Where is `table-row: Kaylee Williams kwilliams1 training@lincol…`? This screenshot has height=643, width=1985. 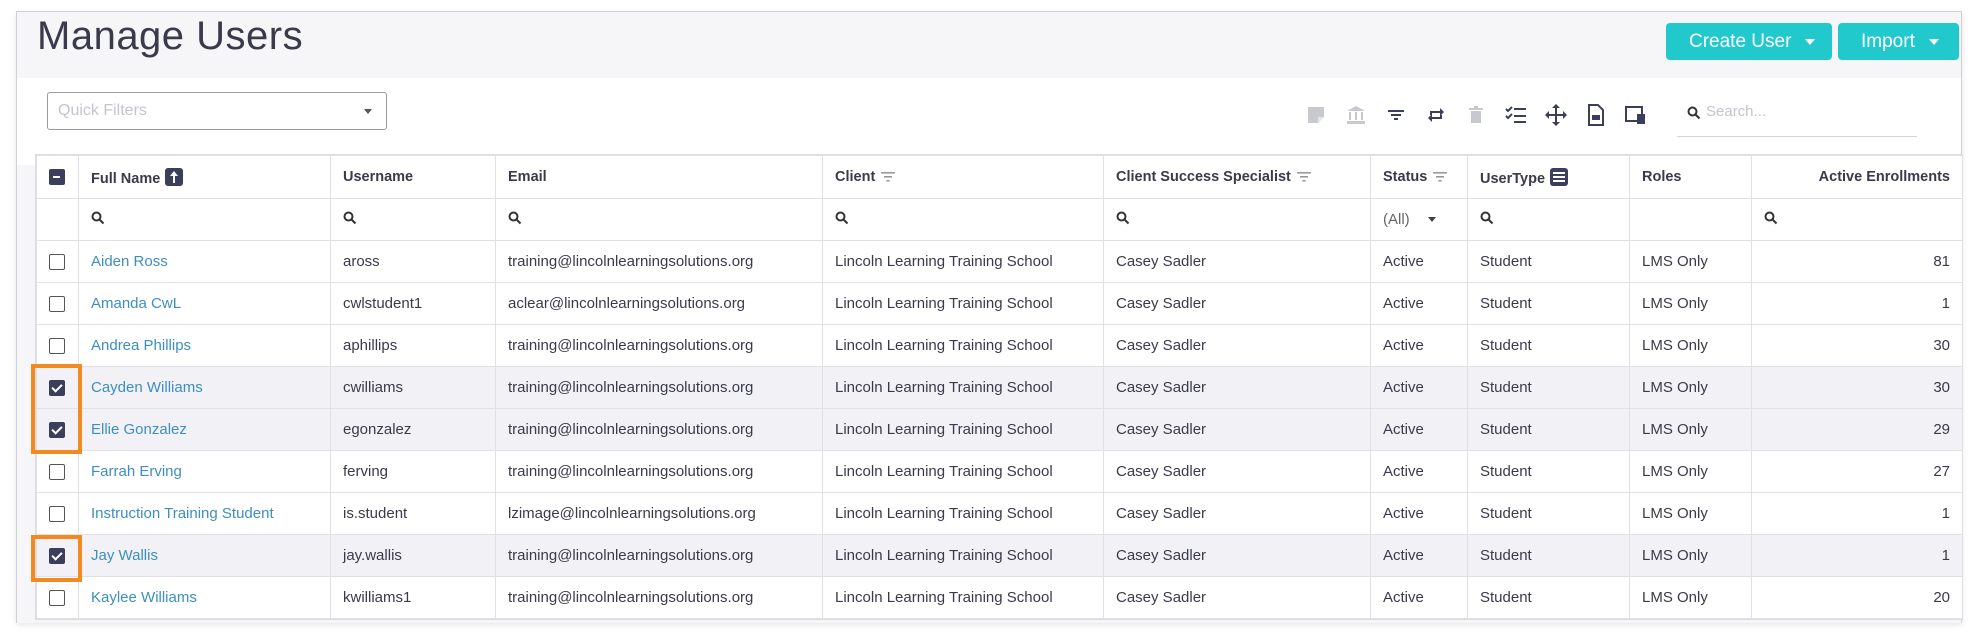 table-row: Kaylee Williams kwilliams1 training@lincol… is located at coordinates (999, 597).